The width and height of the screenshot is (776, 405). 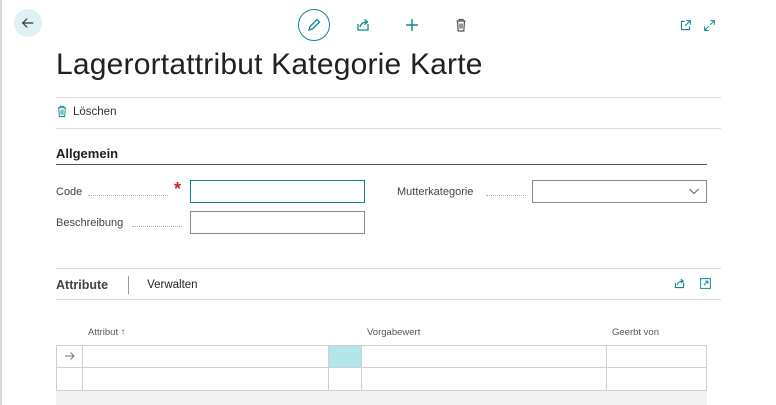 I want to click on attributes-bottom-divider, so click(x=388, y=299).